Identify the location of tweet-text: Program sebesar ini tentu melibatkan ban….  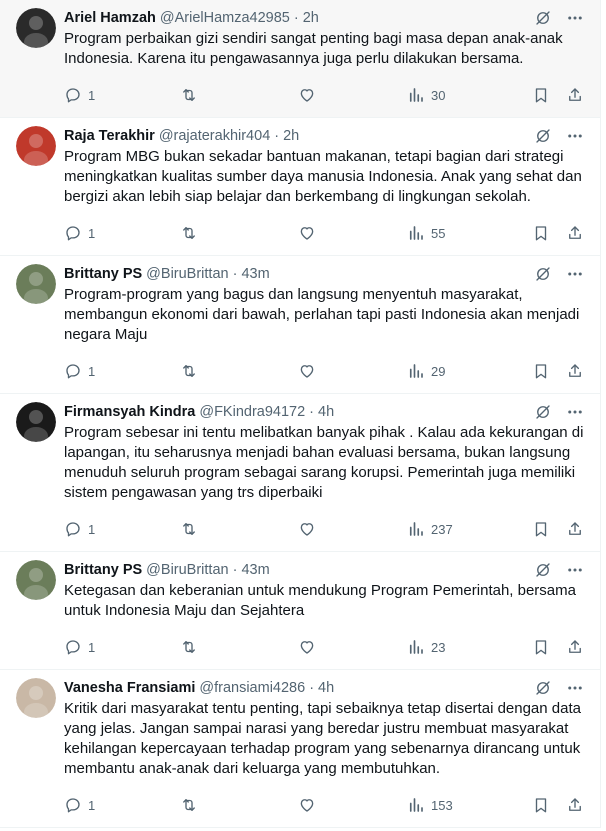
(324, 462).